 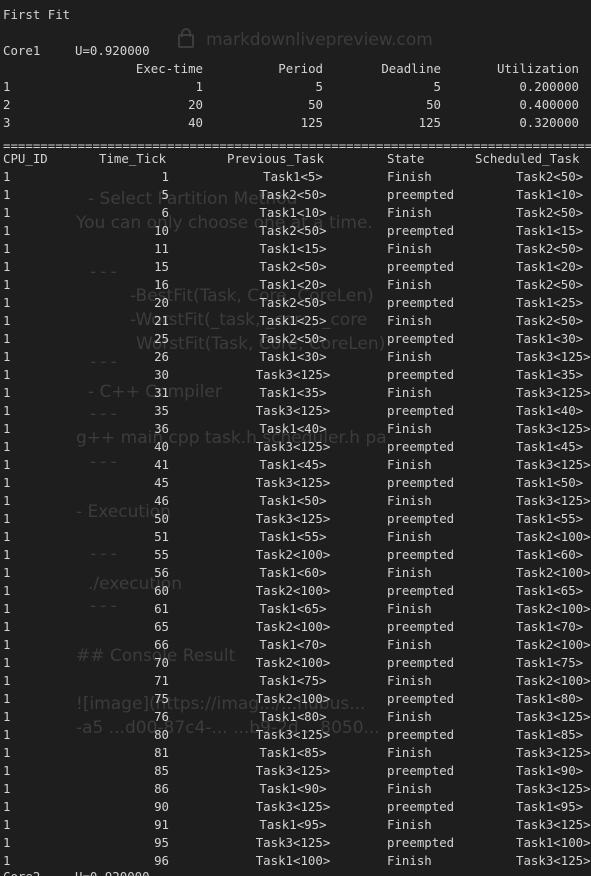 I want to click on table-row: 1 66 Task1<70> Finish Task2<100>, so click(x=297, y=645).